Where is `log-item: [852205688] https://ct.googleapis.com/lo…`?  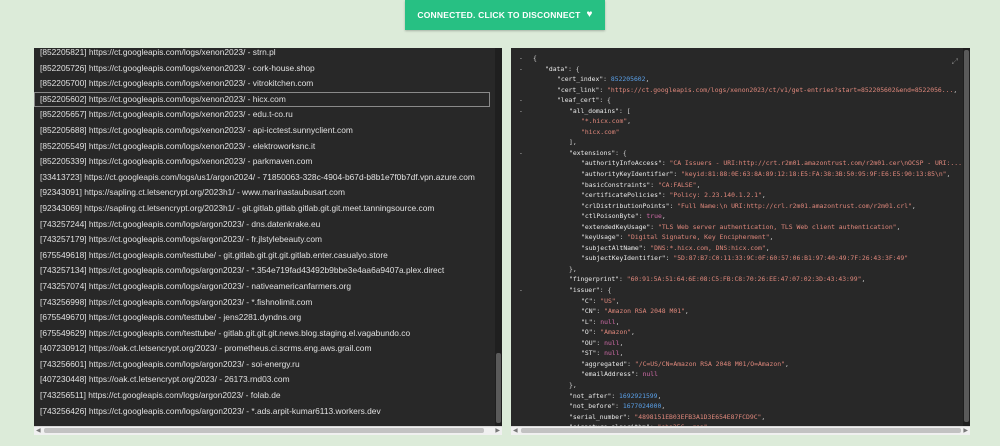
log-item: [852205688] https://ct.googleapis.com/lo… is located at coordinates (264, 131).